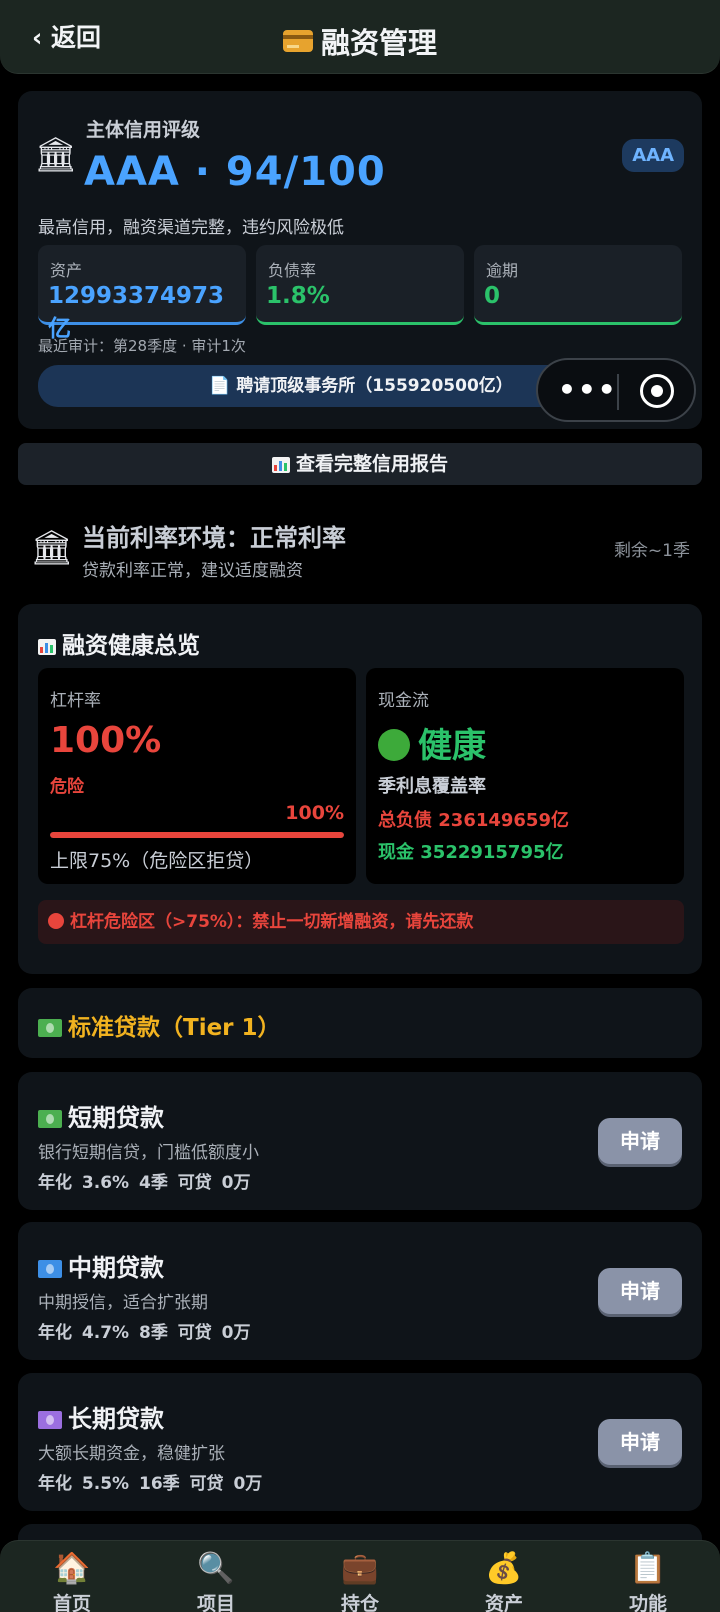 The image size is (720, 1612). What do you see at coordinates (473, 820) in the screenshot?
I see `total-debt: 总负债 236149659亿` at bounding box center [473, 820].